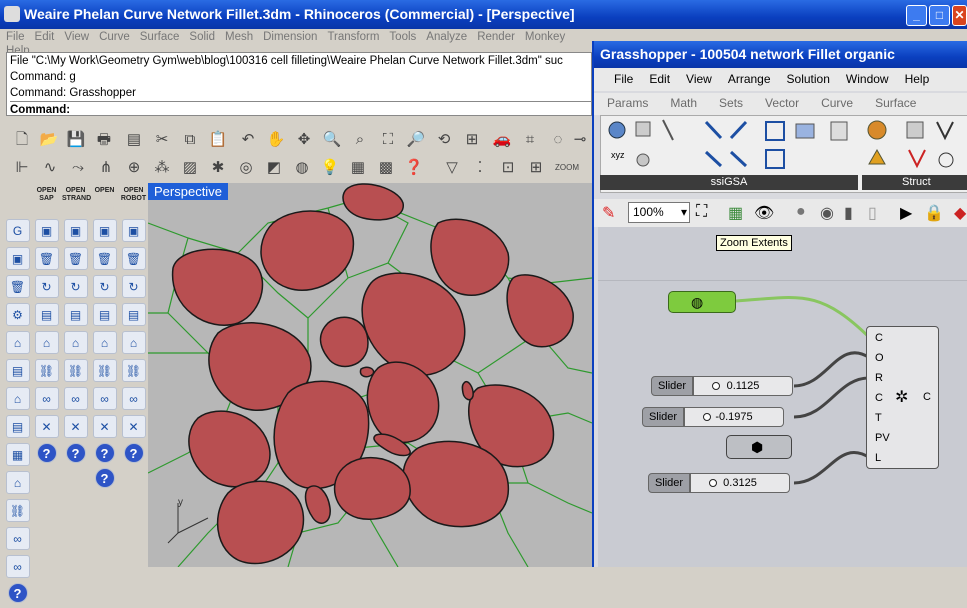 The image size is (967, 608). Describe the element at coordinates (780, 101) in the screenshot. I see `tab-vector: Vector` at that location.